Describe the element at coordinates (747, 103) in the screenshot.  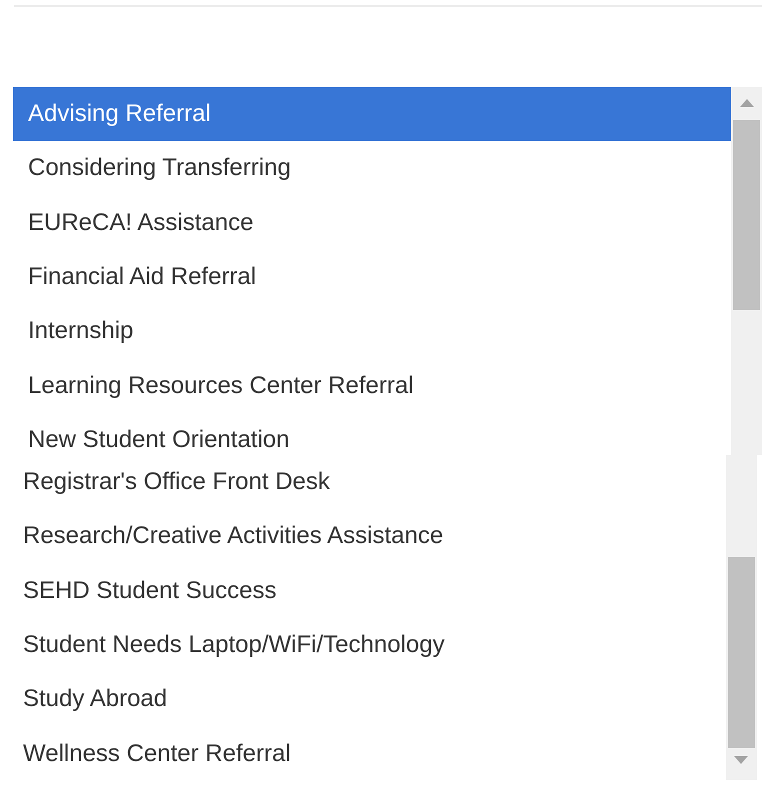
I see `scroll-up-icon` at that location.